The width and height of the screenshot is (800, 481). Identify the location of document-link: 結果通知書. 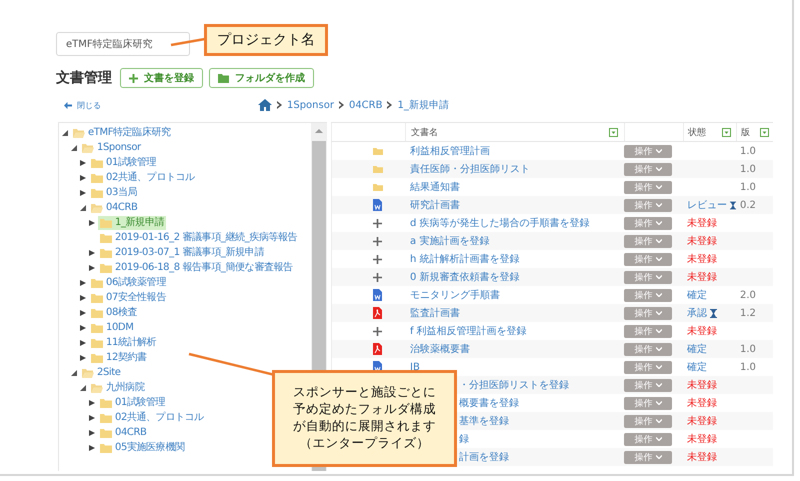
(435, 187).